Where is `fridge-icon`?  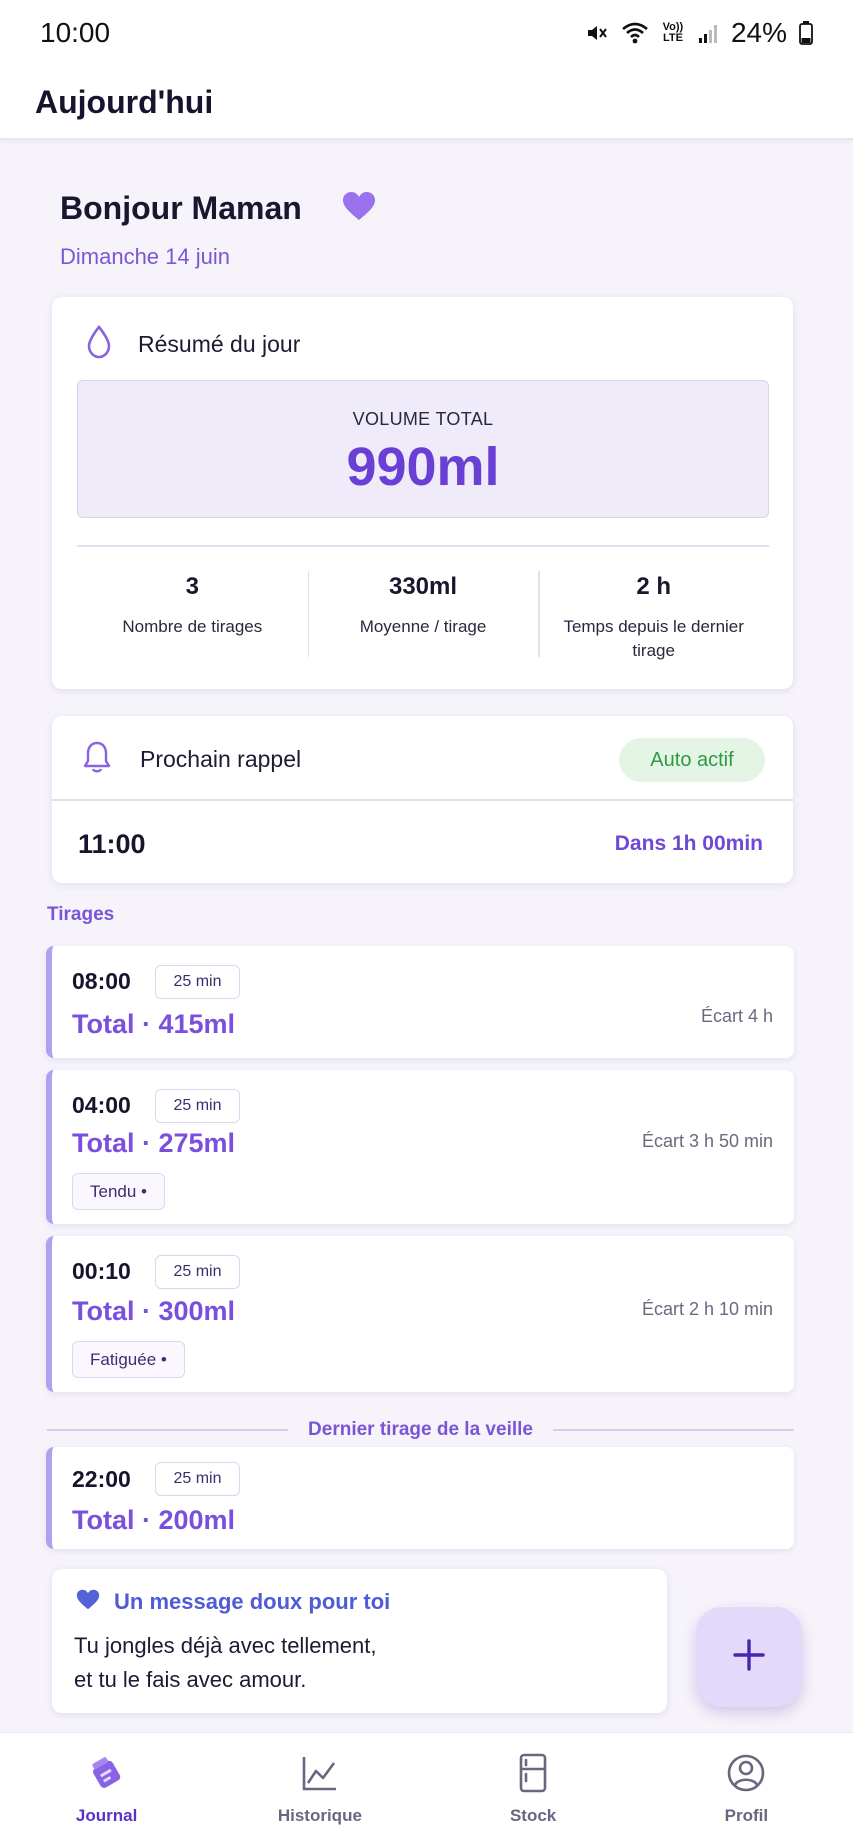 fridge-icon is located at coordinates (533, 1775).